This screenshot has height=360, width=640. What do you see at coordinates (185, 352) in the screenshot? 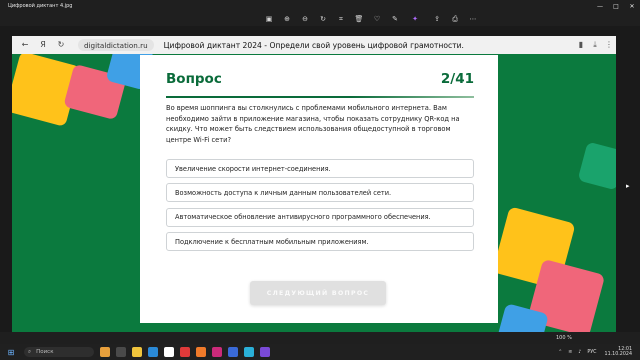
I see `yandex-browser-icon` at bounding box center [185, 352].